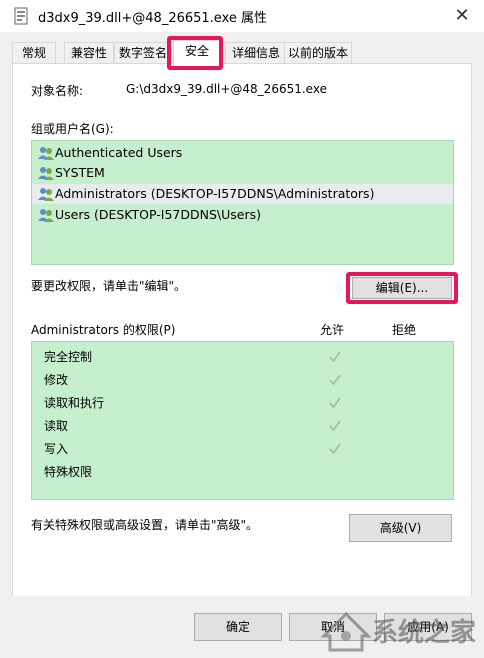 The height and width of the screenshot is (658, 484). I want to click on tab-general: 常规, so click(34, 52).